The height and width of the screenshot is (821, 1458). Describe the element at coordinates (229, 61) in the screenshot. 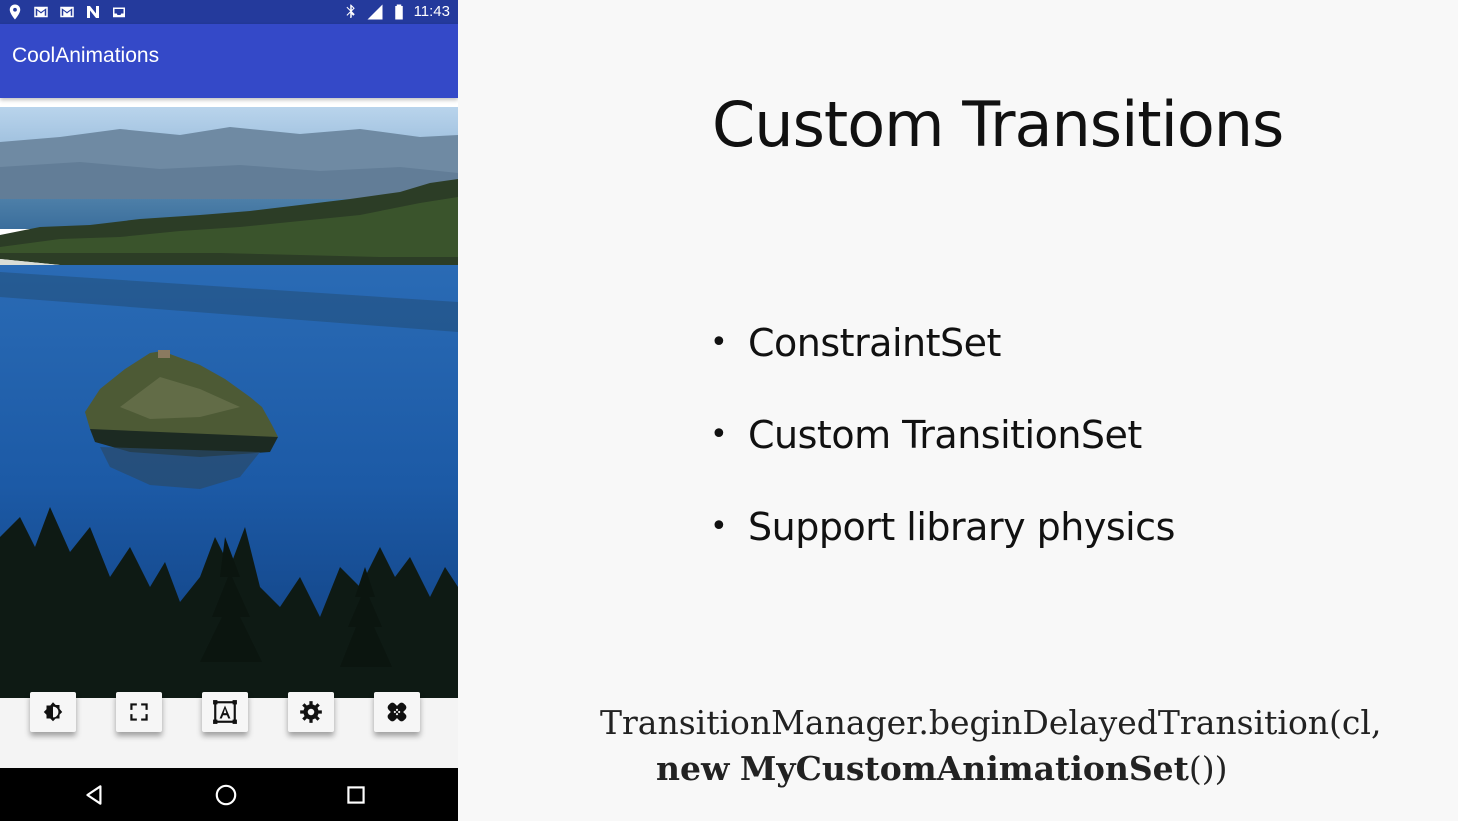

I see `app-bar: CoolAnimations` at that location.